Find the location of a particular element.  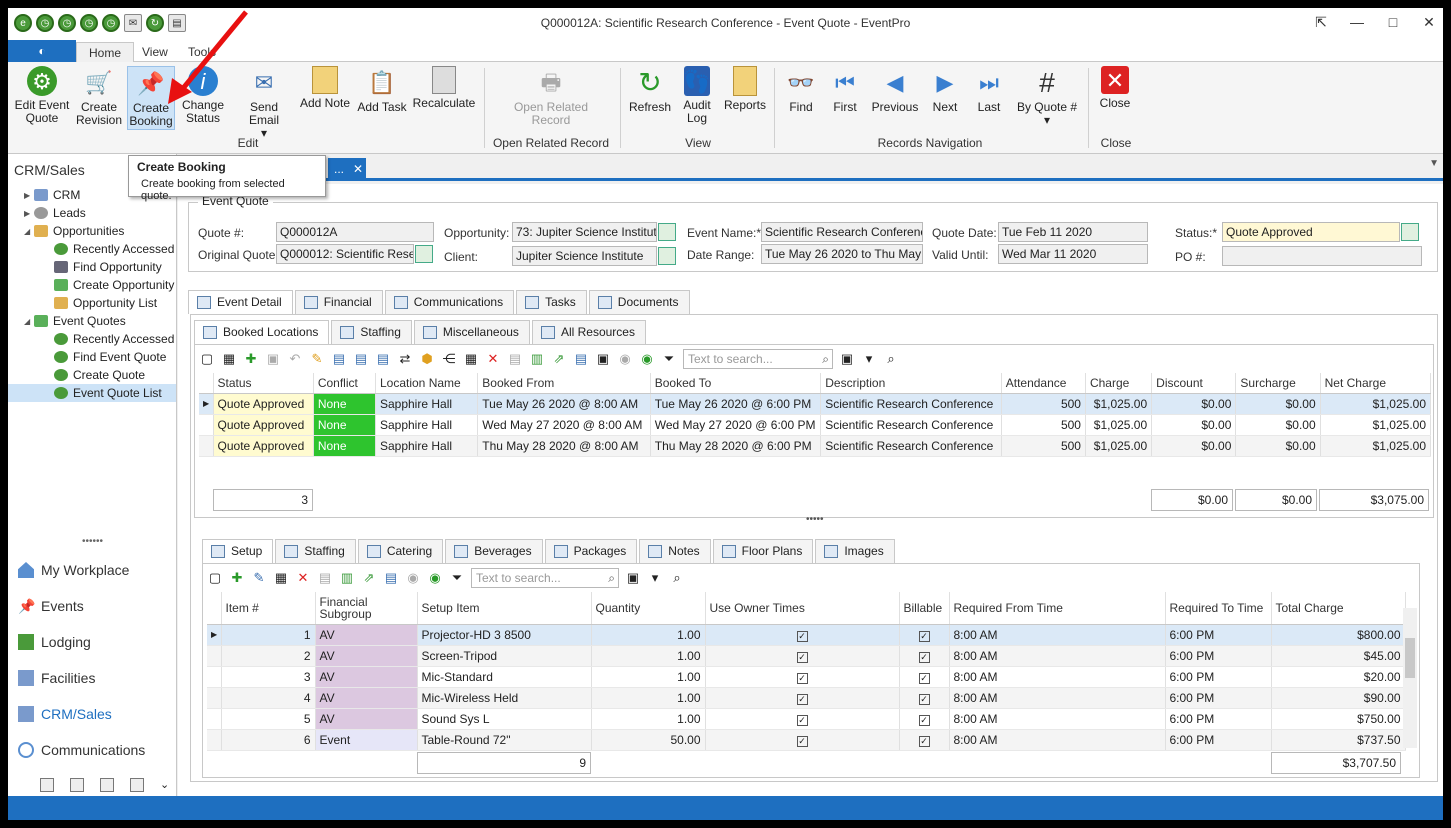

maximize-button: □ is located at coordinates (1393, 22).